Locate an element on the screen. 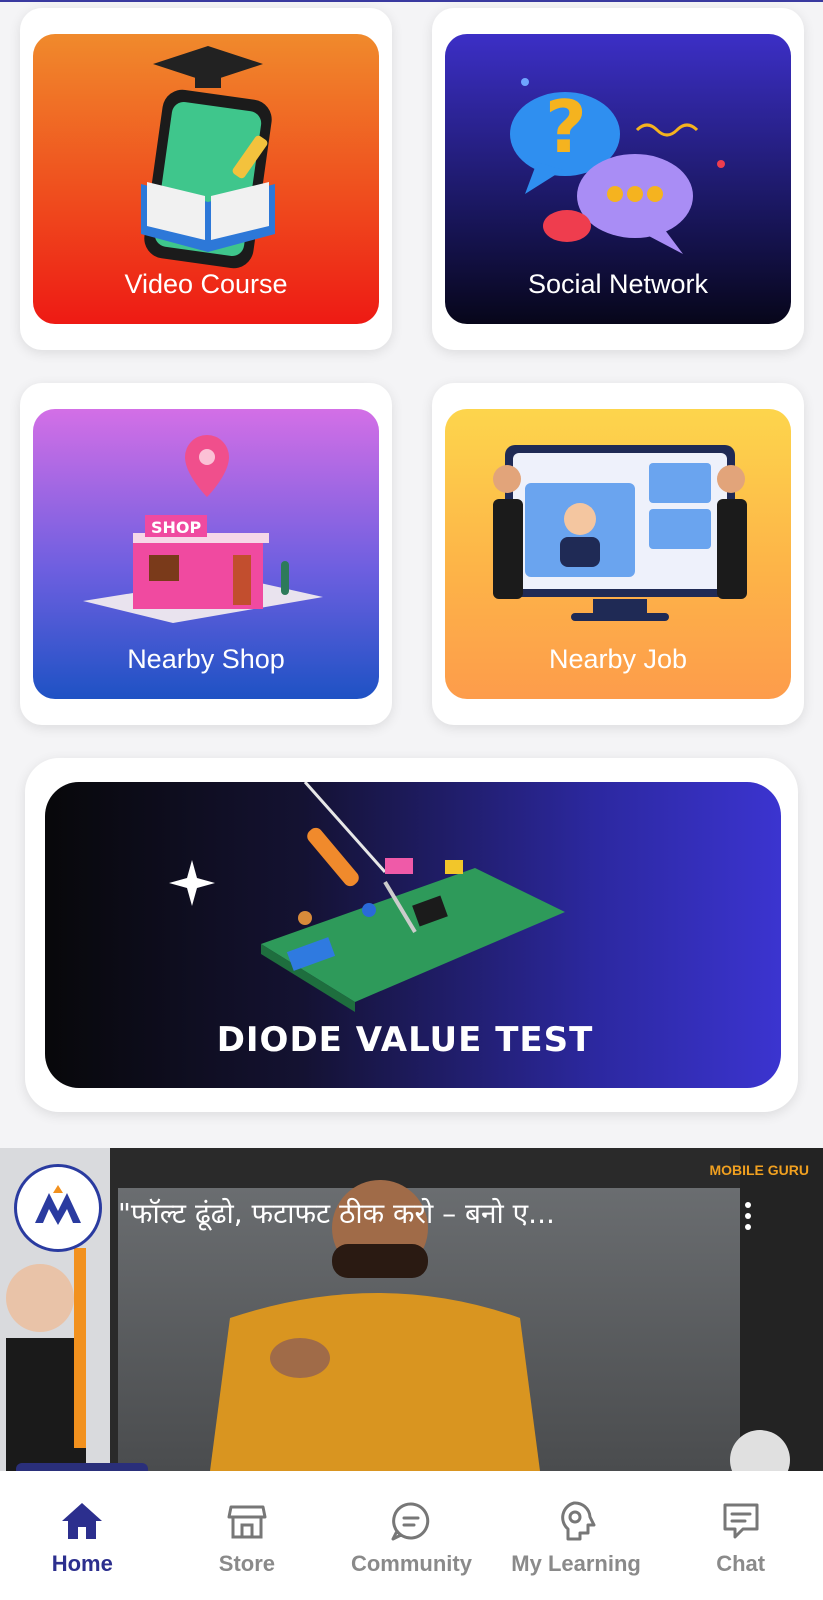  nearby-job-card: Nearby Job is located at coordinates (618, 554).